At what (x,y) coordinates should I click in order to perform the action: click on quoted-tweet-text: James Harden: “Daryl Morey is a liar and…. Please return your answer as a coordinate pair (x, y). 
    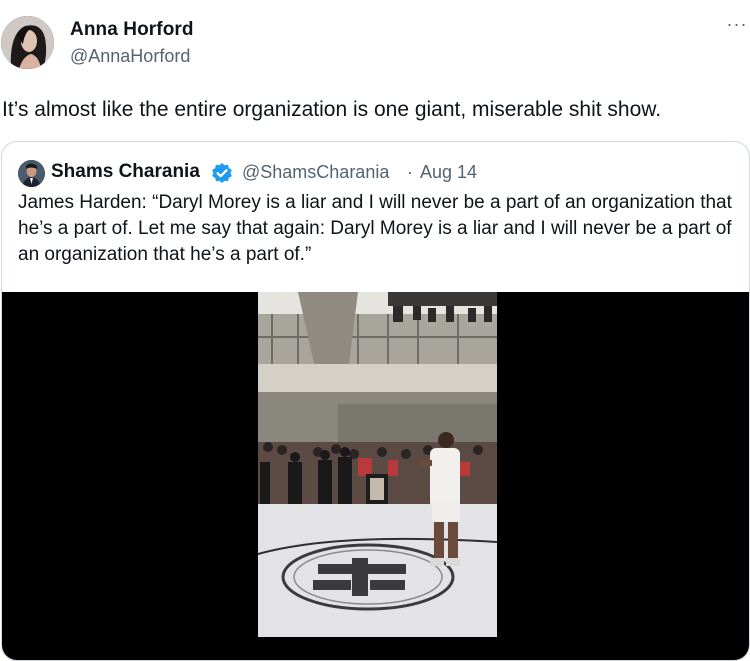
    Looking at the image, I should click on (375, 228).